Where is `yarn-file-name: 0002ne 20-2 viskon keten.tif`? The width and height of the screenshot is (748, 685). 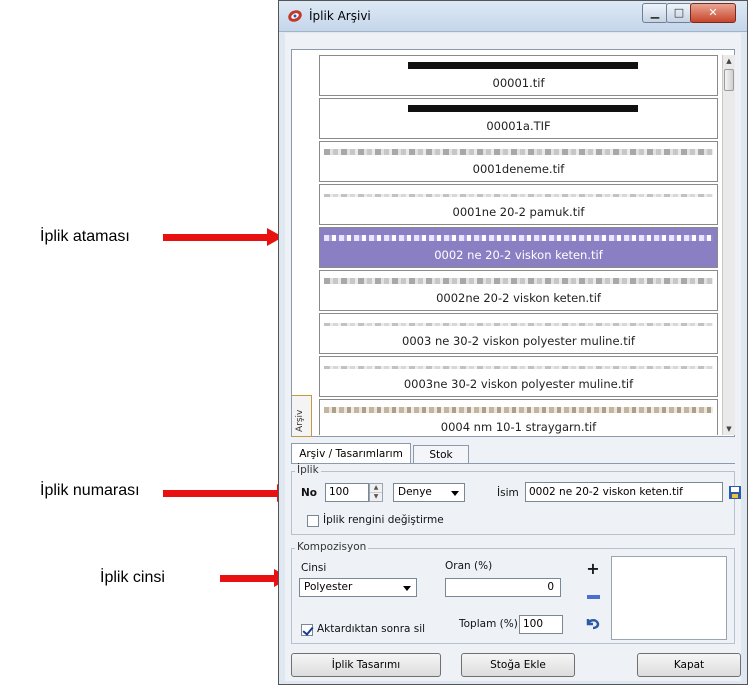 yarn-file-name: 0002ne 20-2 viskon keten.tif is located at coordinates (518, 298).